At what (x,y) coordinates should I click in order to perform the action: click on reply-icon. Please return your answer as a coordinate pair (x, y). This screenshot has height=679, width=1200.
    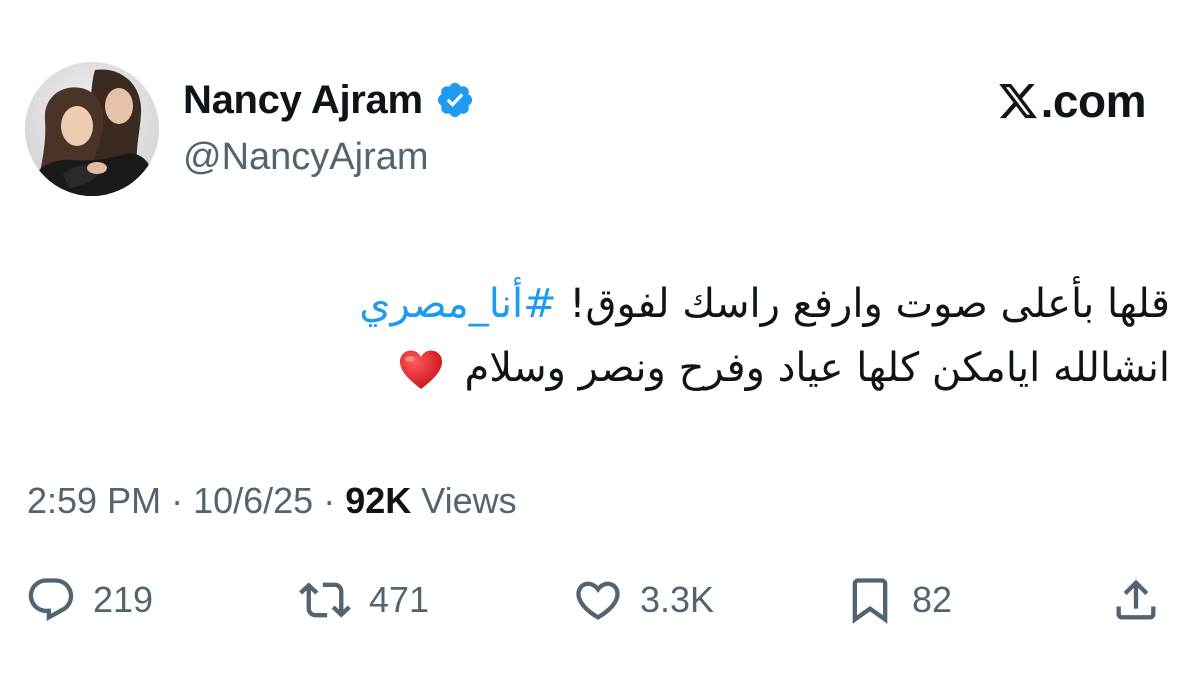
    Looking at the image, I should click on (51, 600).